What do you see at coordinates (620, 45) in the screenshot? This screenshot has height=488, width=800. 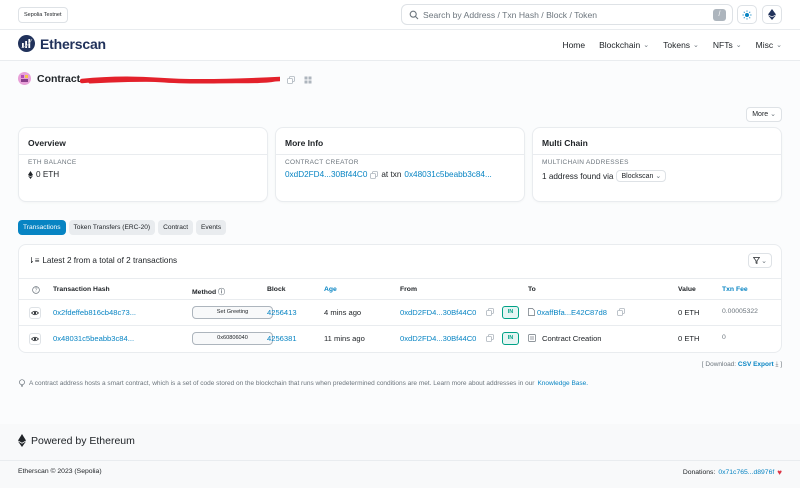 I see `nav-blockchain-label: Blockchain` at bounding box center [620, 45].